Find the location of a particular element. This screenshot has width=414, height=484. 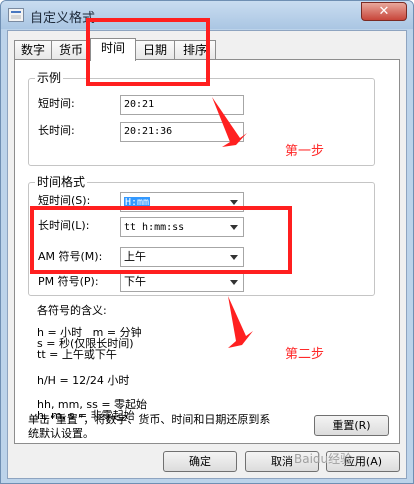

step1-label: 第一步 is located at coordinates (305, 151).